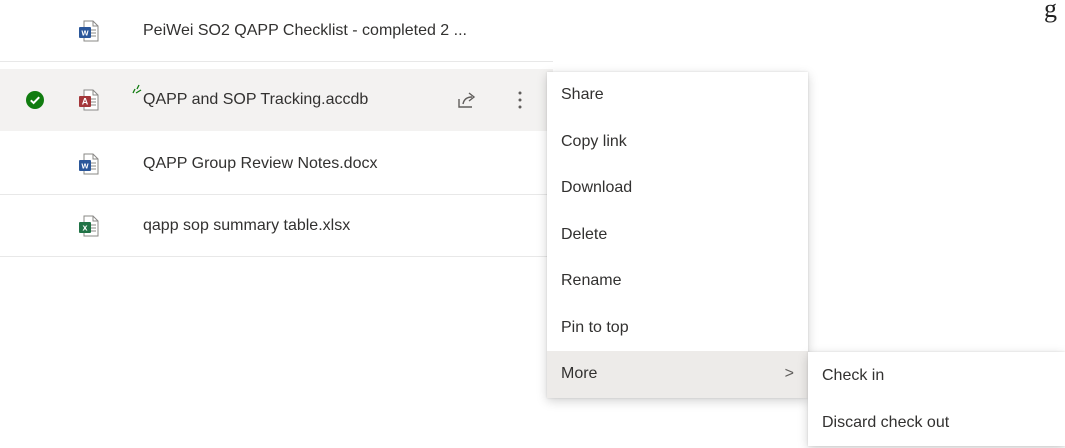  What do you see at coordinates (1050, 11) in the screenshot?
I see `corner-text-fragment: g` at bounding box center [1050, 11].